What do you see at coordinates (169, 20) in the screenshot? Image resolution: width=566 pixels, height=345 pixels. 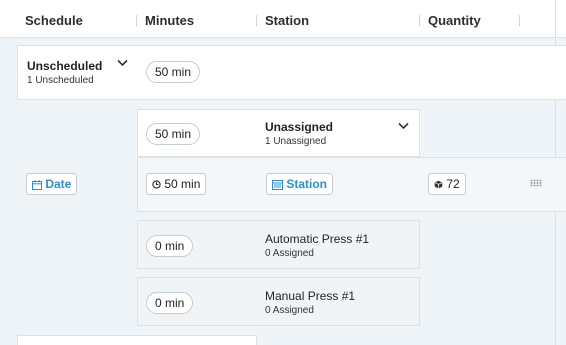 I see `column-header-minutes: Minutes` at bounding box center [169, 20].